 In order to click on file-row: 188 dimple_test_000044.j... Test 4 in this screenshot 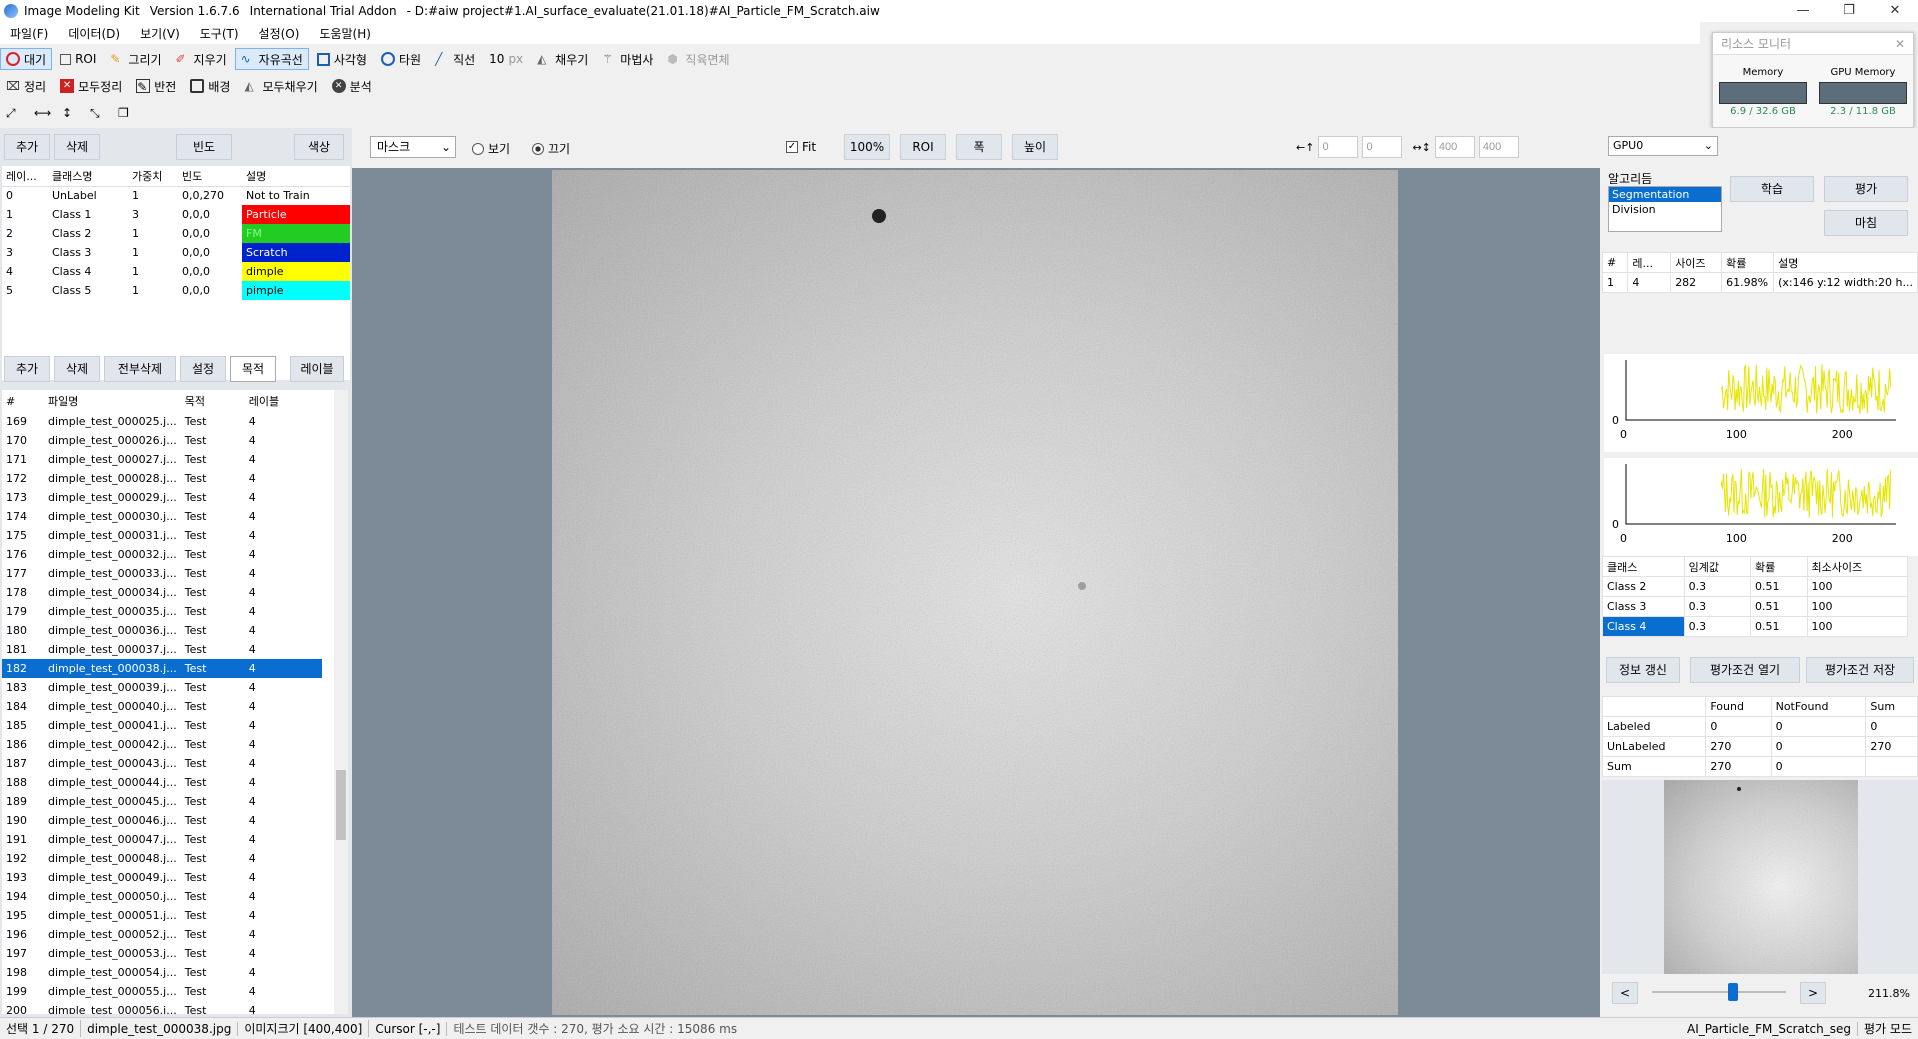, I will do `click(162, 782)`.